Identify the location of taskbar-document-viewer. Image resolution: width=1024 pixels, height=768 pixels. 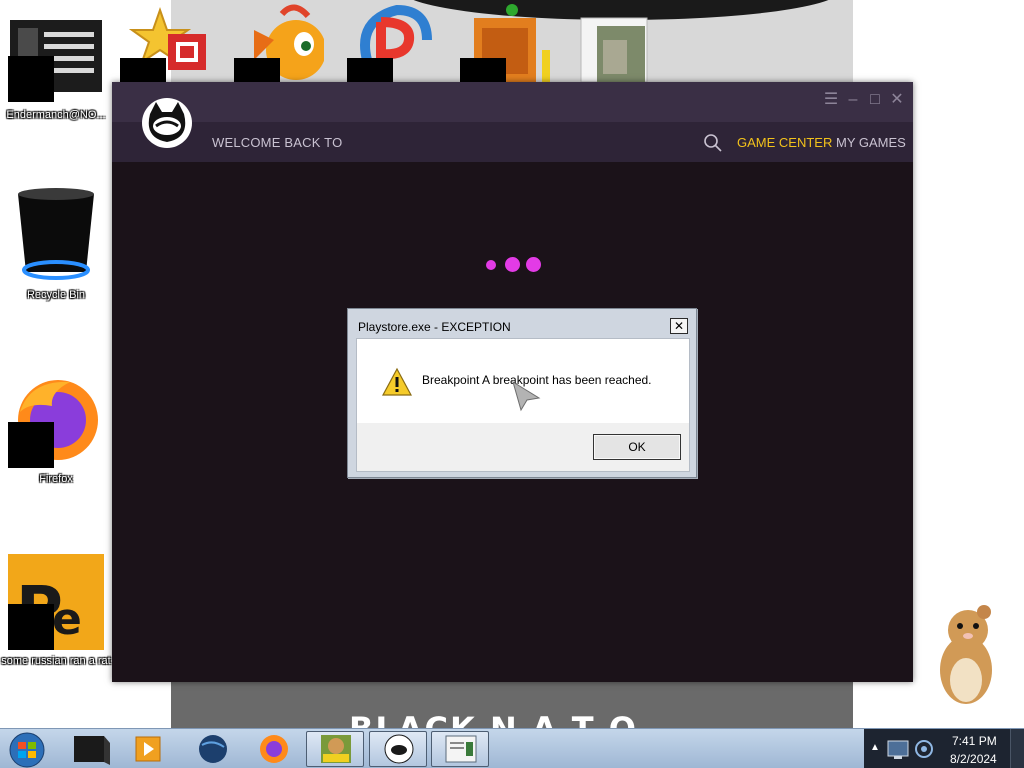
(460, 749).